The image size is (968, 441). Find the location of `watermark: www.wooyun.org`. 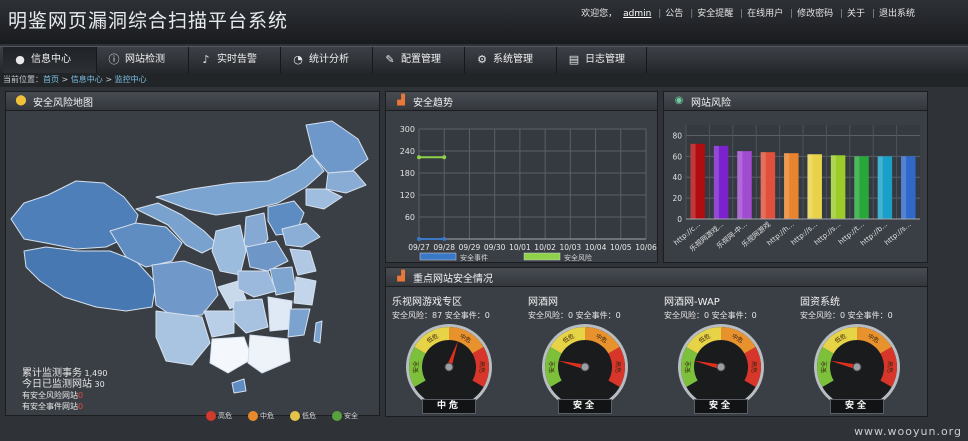

watermark: www.wooyun.org is located at coordinates (908, 431).